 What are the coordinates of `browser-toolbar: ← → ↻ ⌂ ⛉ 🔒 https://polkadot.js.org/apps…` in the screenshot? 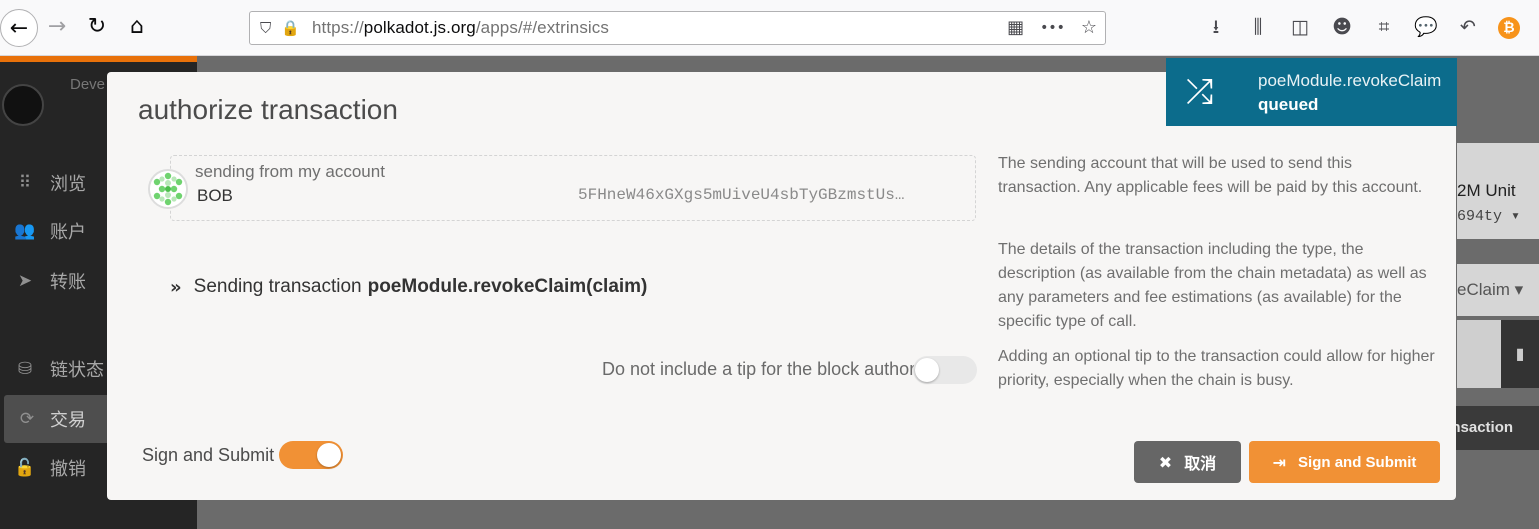 It's located at (769, 28).